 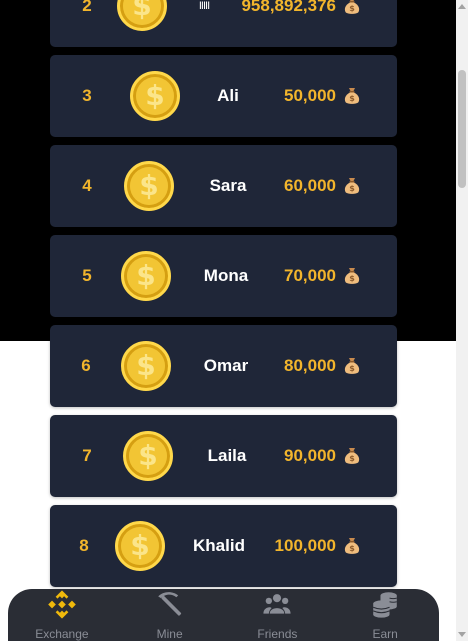 I want to click on player-amount: 100,000, so click(x=305, y=545).